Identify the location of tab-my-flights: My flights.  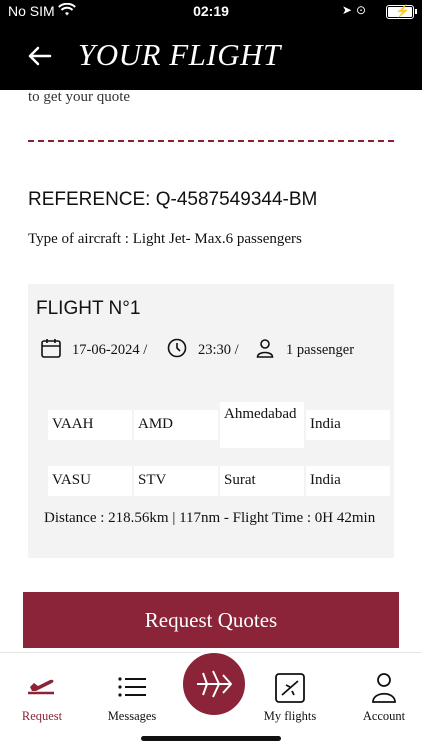
(290, 693).